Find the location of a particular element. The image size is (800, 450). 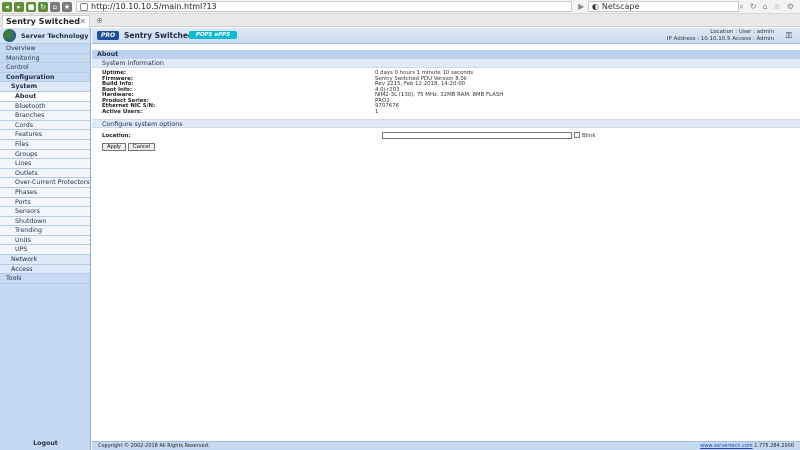

sidebar-item-bluetooth: Bluetooth is located at coordinates (45, 106).